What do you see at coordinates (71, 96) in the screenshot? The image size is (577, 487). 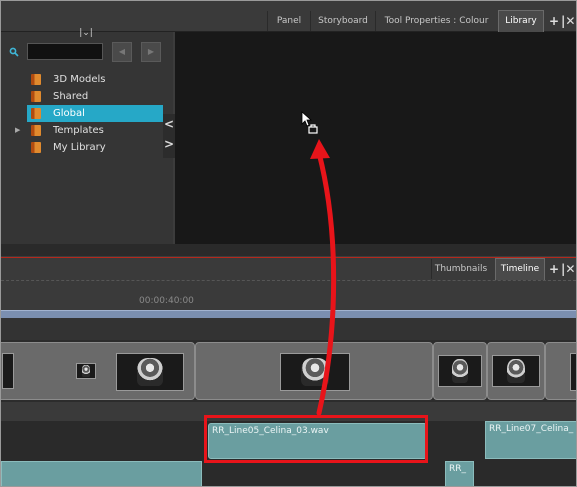 I see `tree-item-label: Shared` at bounding box center [71, 96].